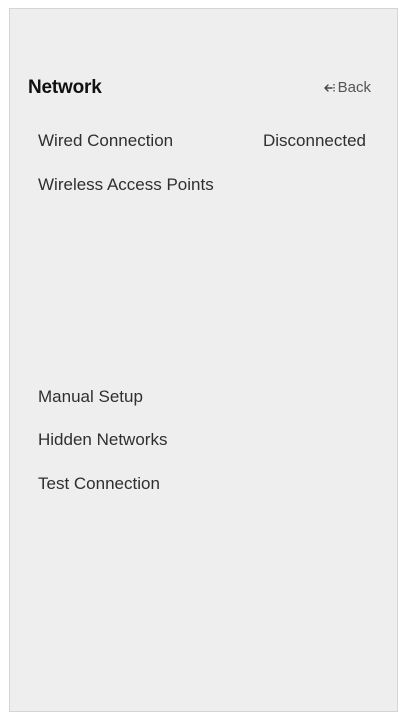 The height and width of the screenshot is (722, 409). I want to click on back-button: Back, so click(347, 87).